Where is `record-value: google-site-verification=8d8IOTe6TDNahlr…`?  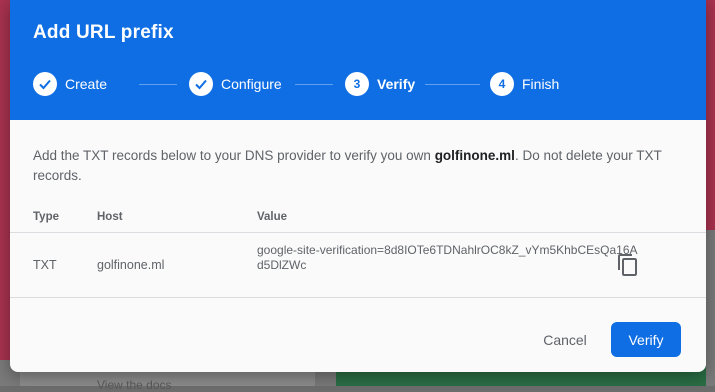
record-value: google-site-verification=8d8IOTe6TDNahlr… is located at coordinates (449, 258).